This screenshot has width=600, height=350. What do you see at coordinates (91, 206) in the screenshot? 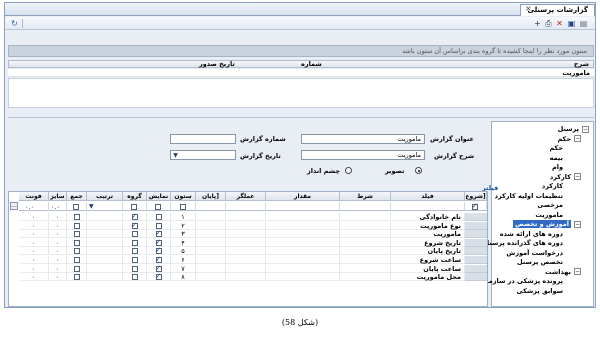
I see `chevron-down-icon: ▼` at bounding box center [91, 206].